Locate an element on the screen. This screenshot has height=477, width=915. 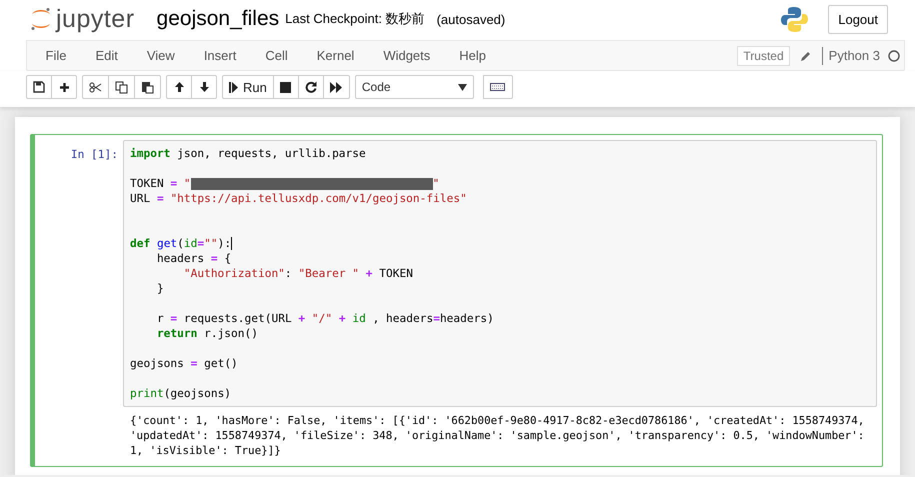
kernel-name: Python 3 is located at coordinates (854, 55).